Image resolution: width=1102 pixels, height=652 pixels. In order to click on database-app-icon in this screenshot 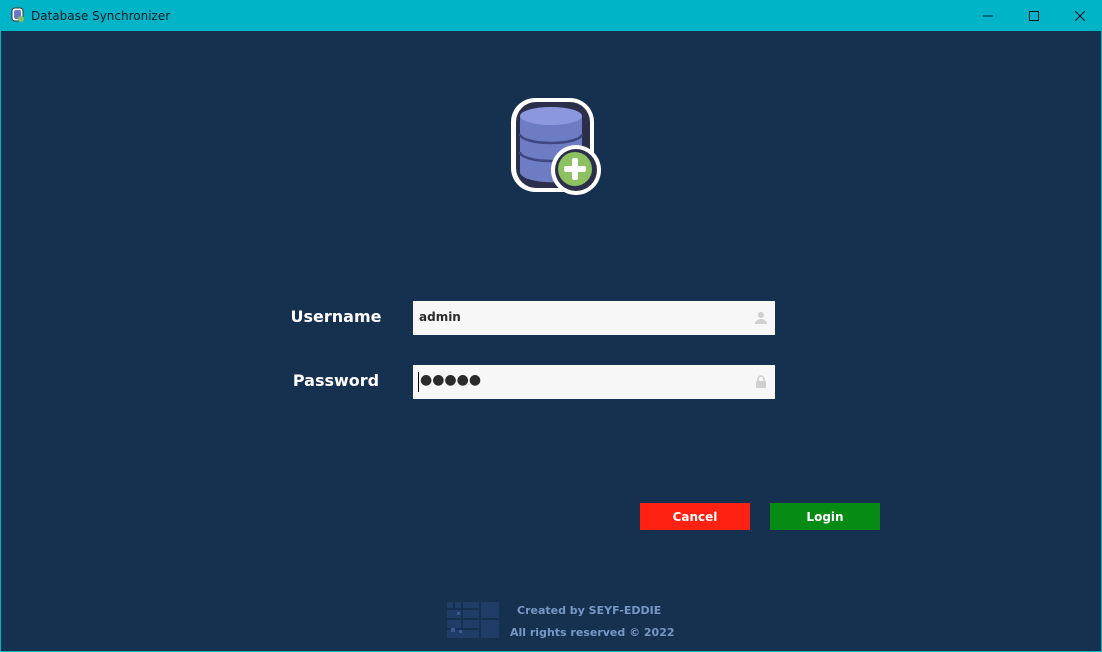, I will do `click(17, 14)`.